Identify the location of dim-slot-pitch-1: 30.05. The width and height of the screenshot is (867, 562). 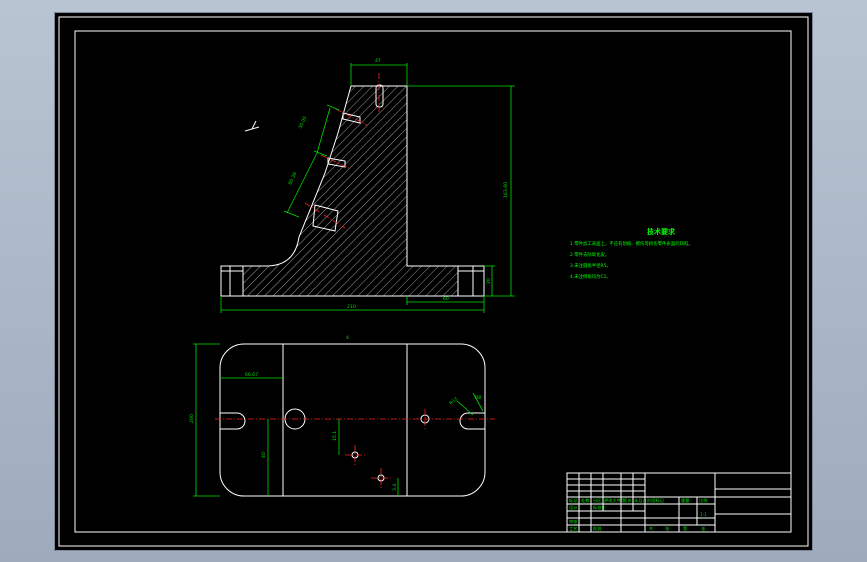
(302, 122).